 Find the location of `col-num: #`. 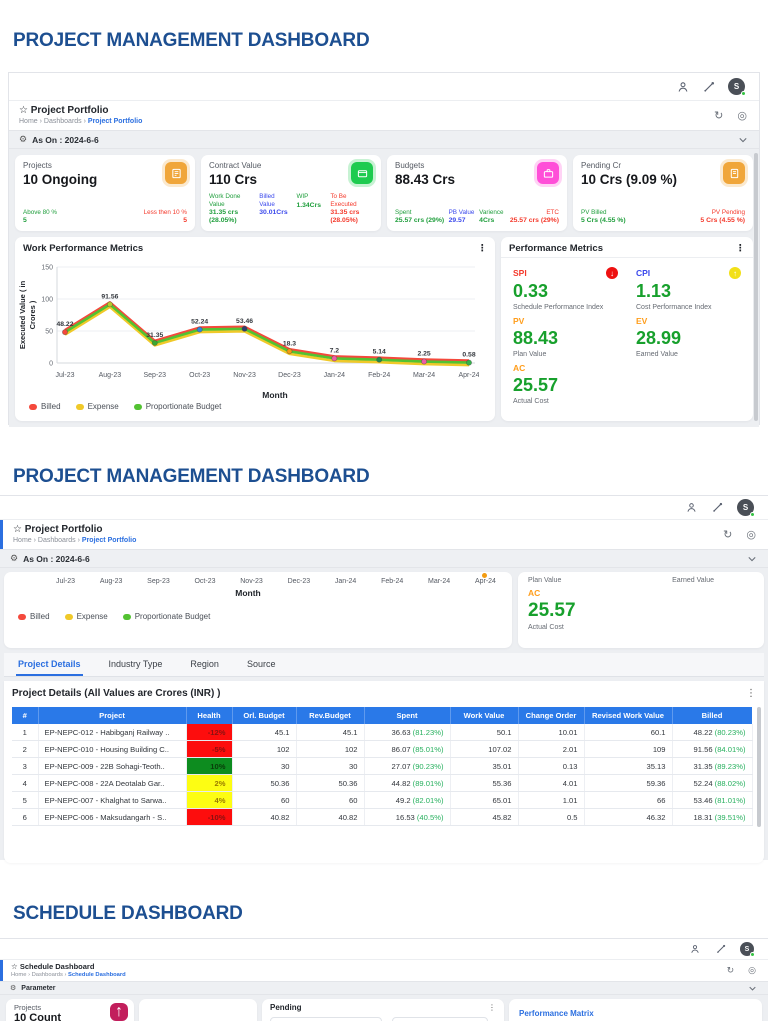

col-num: # is located at coordinates (25, 715).